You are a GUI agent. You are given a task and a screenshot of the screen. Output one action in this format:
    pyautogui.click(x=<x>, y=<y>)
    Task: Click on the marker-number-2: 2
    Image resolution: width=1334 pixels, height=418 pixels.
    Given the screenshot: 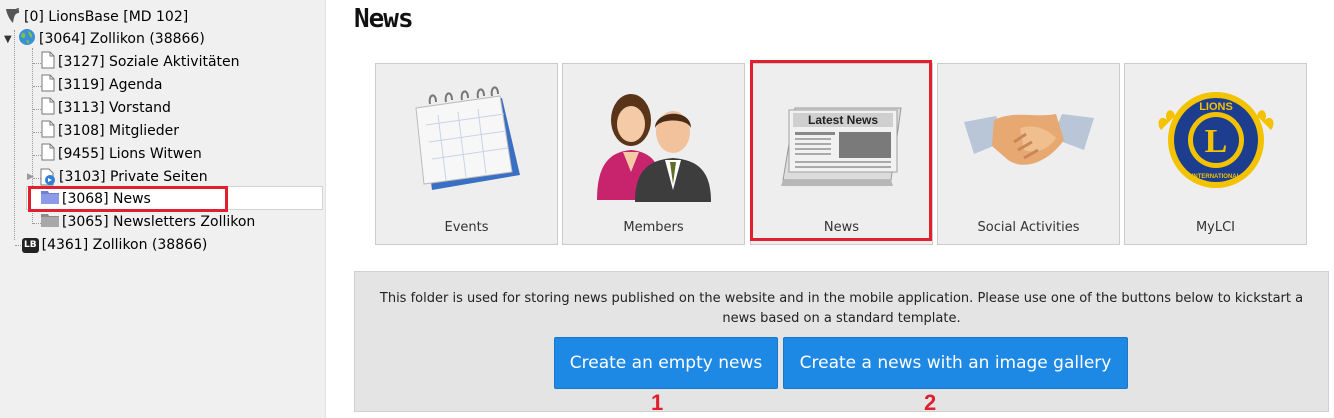 What is the action you would take?
    pyautogui.click(x=930, y=402)
    